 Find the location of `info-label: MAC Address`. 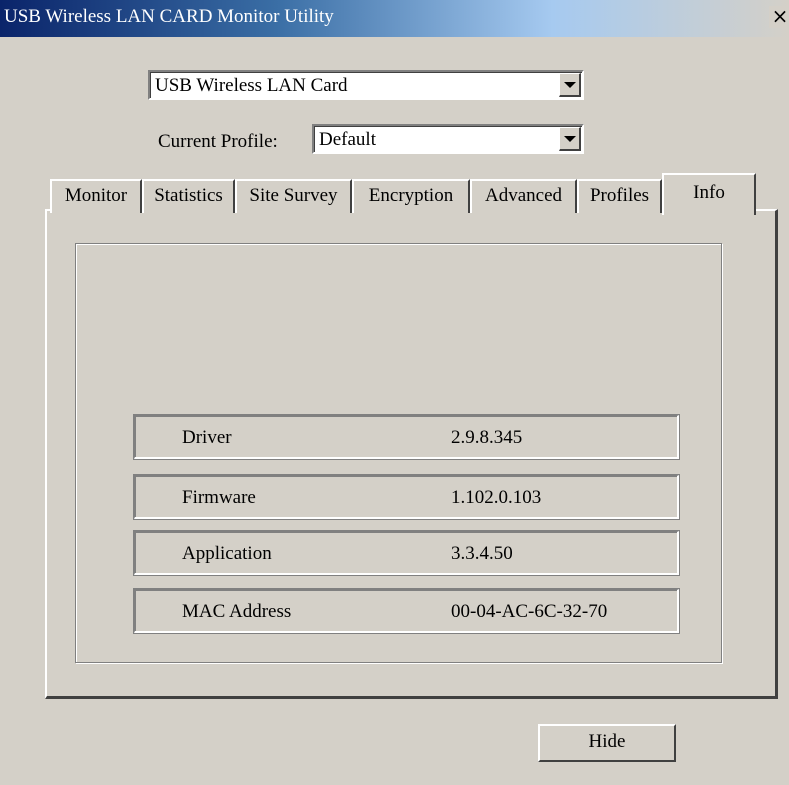

info-label: MAC Address is located at coordinates (237, 611).